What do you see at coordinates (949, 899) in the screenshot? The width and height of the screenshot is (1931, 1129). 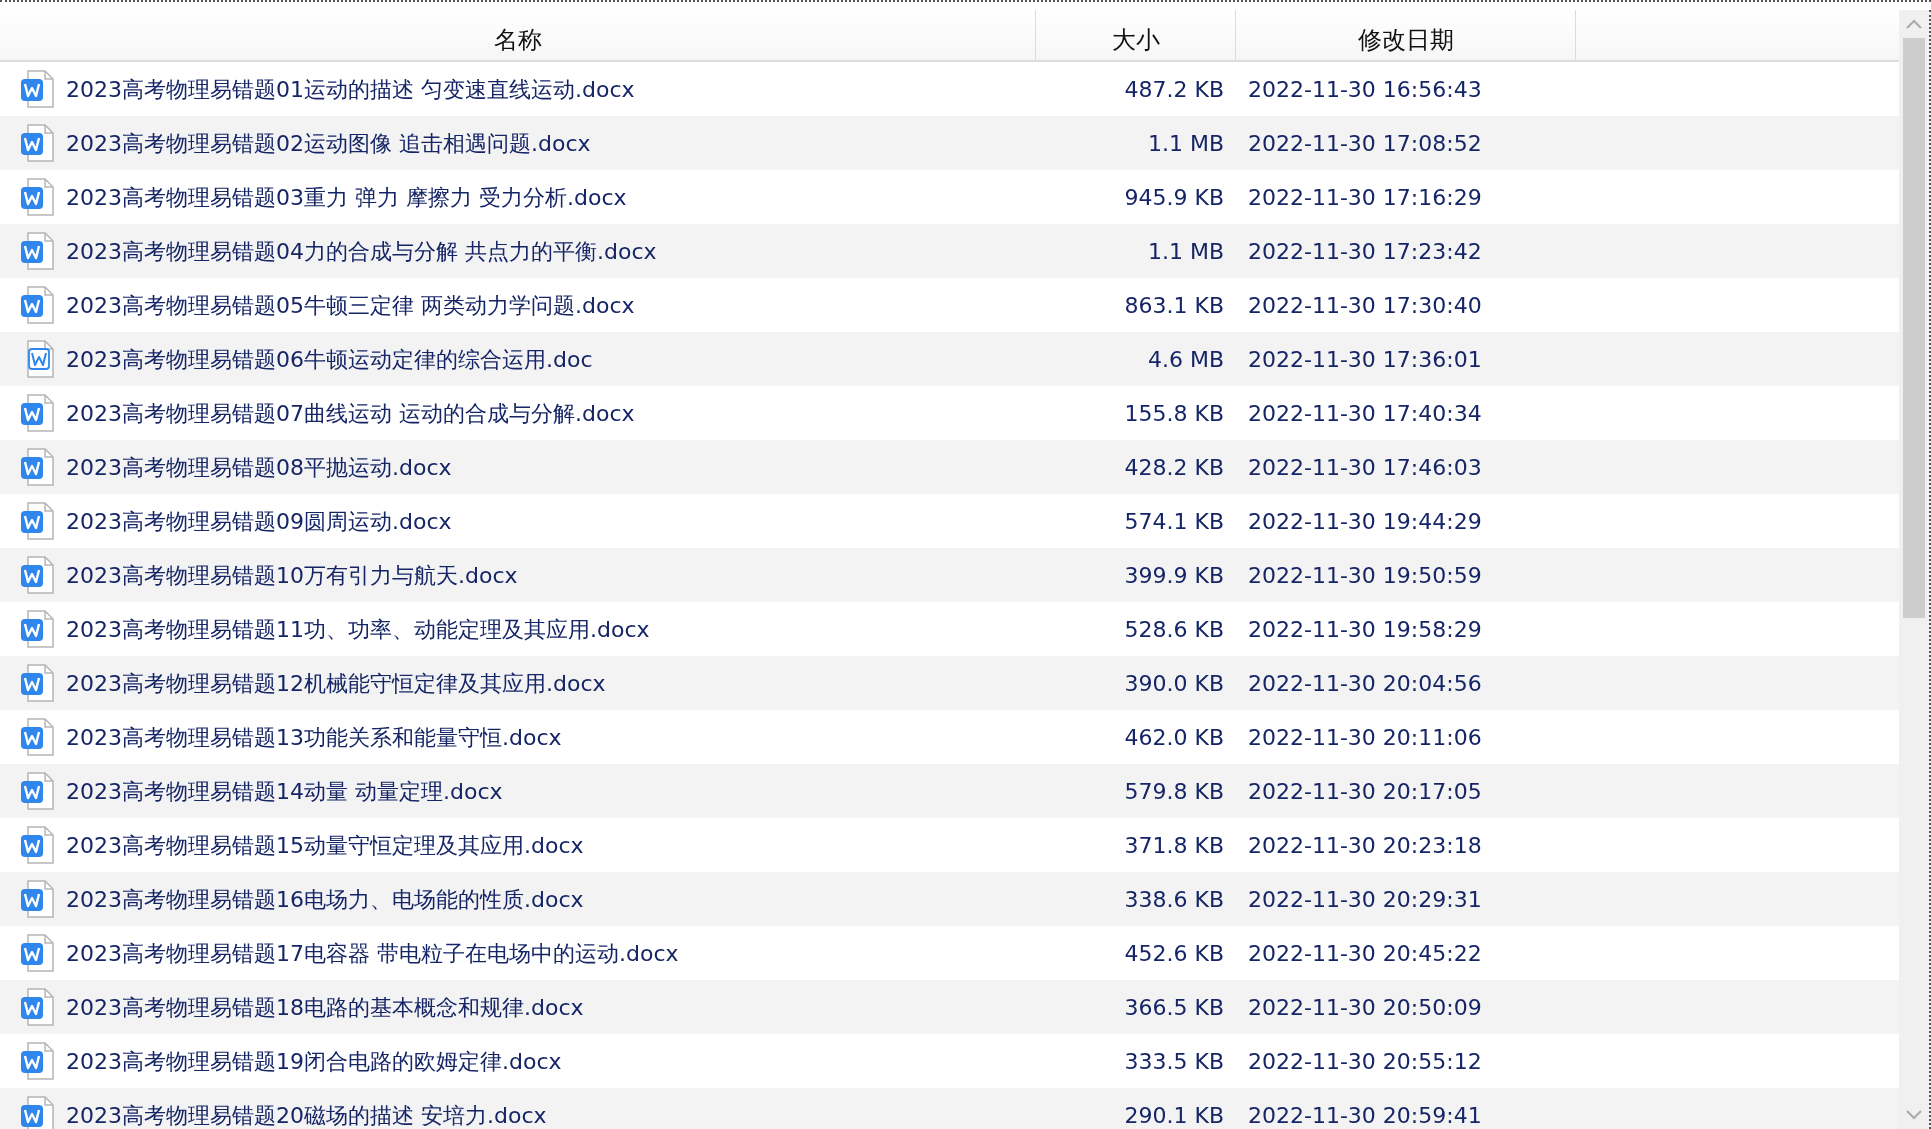 I see `file-row: 2023高考物理易错题16电场力、电场能的性质.docx 338.6 KB 2022-11-30 20:29:31` at bounding box center [949, 899].